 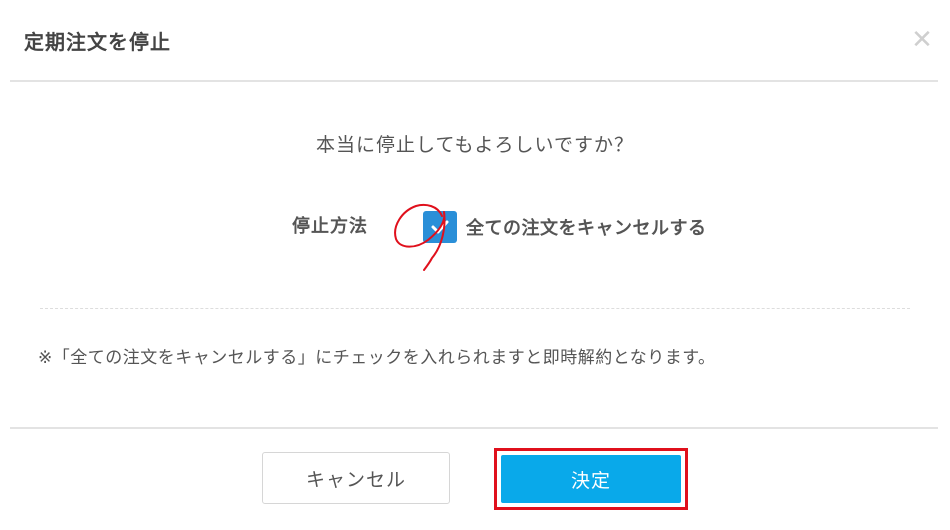 I want to click on stop-method-label: 停止方法, so click(x=330, y=226).